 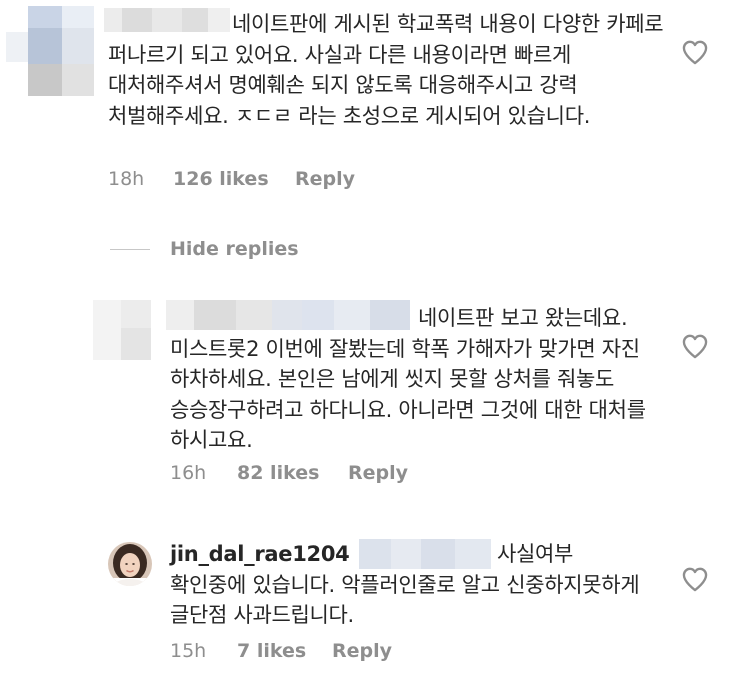 I want to click on reply-1-avatar-pixelated, so click(x=122, y=330).